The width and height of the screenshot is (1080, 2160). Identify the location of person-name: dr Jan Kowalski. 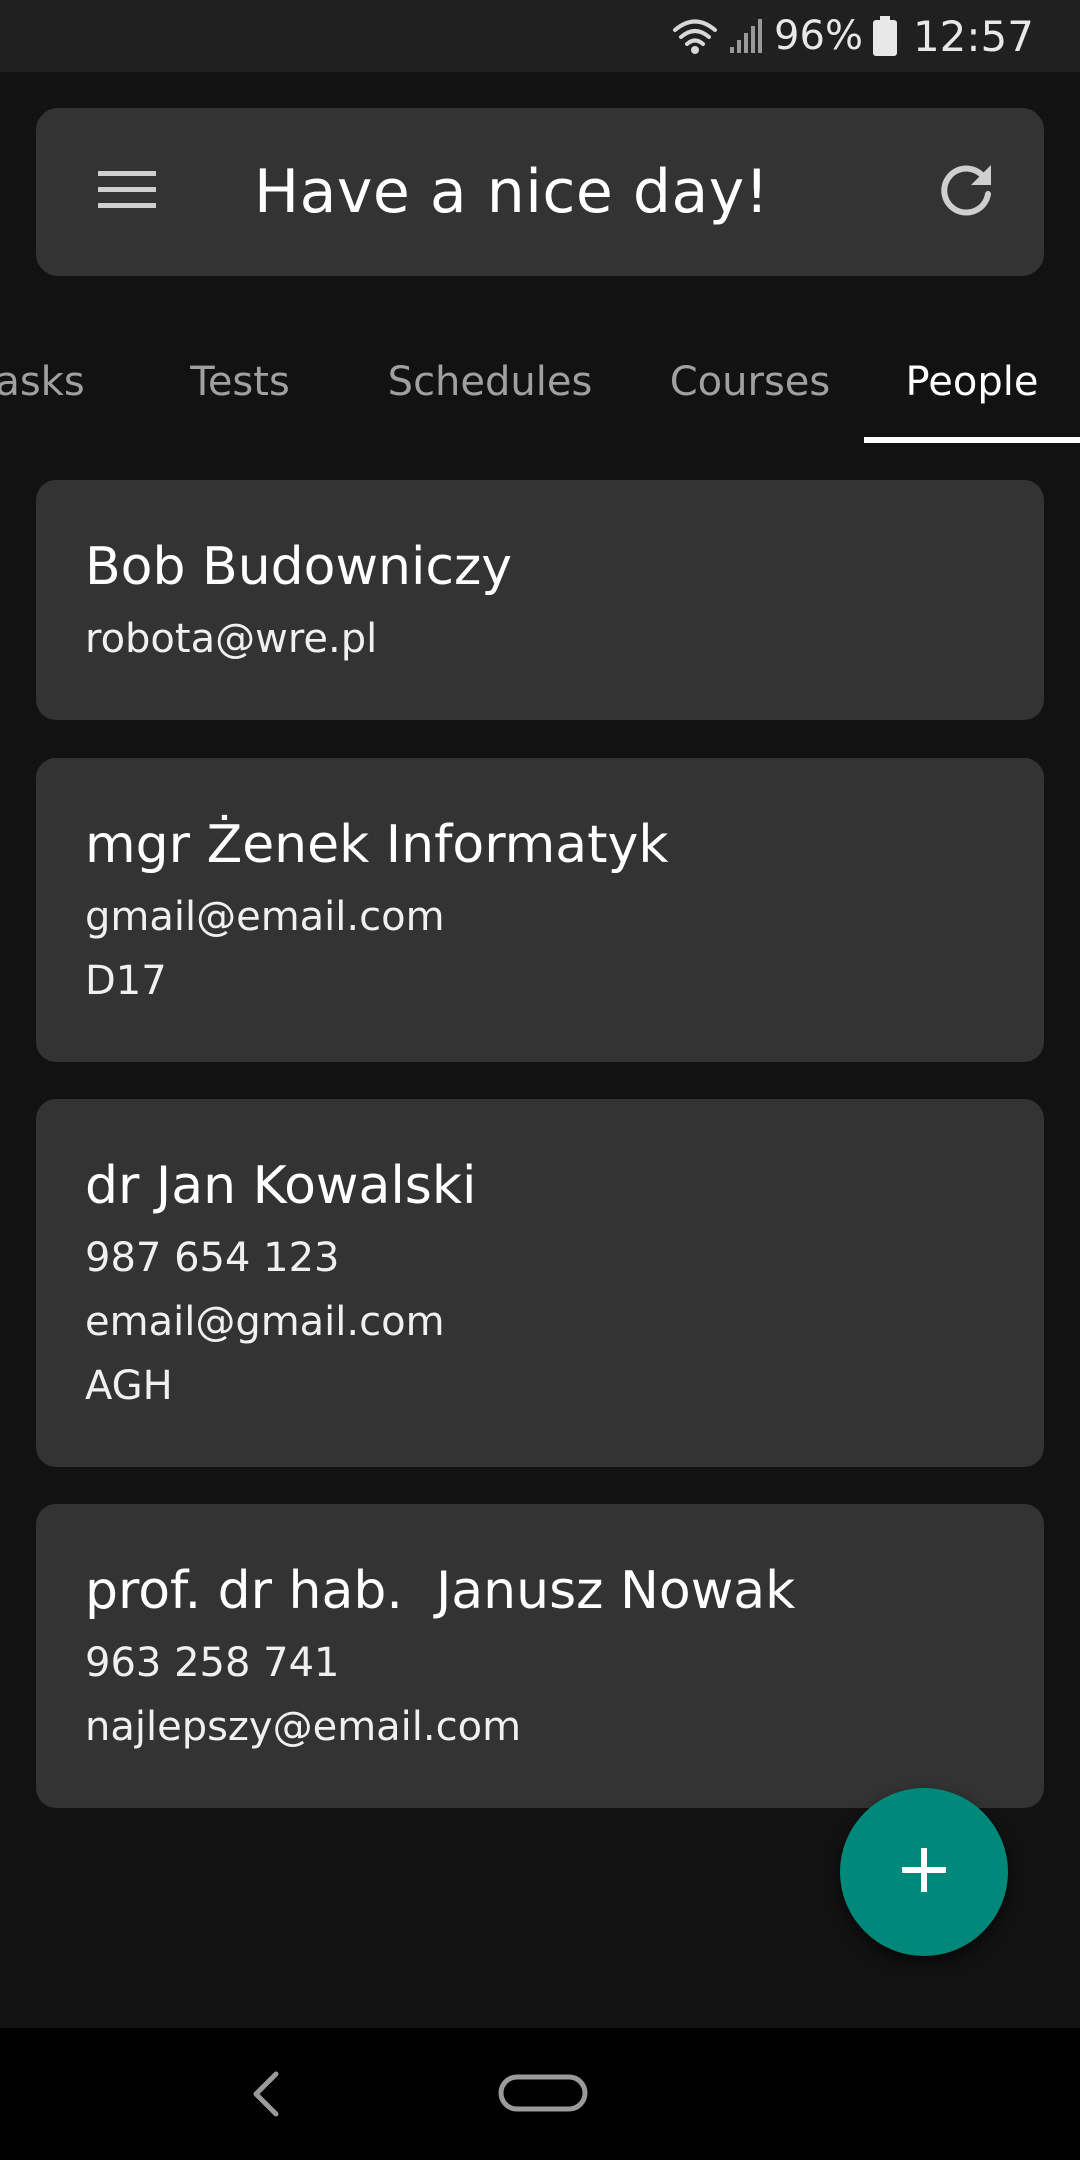
(281, 1186).